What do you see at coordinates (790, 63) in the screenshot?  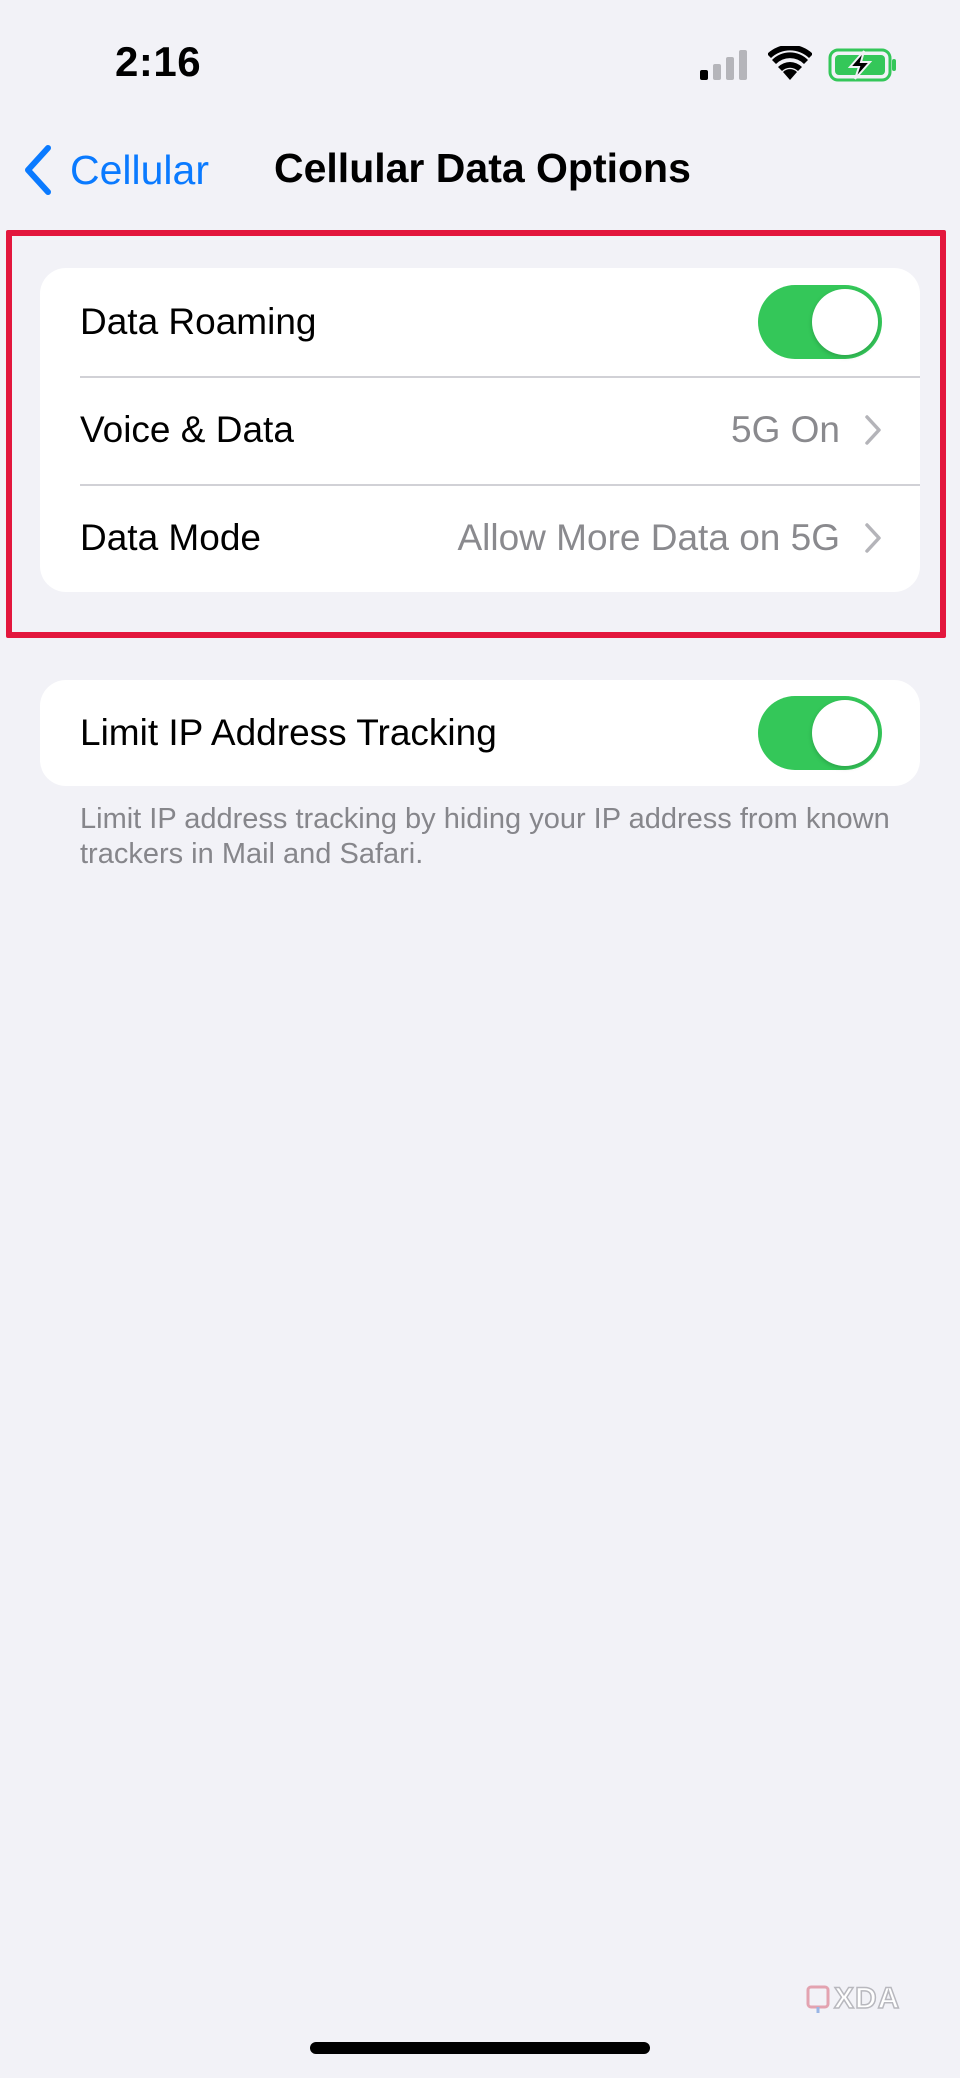 I see `wifi-icon` at bounding box center [790, 63].